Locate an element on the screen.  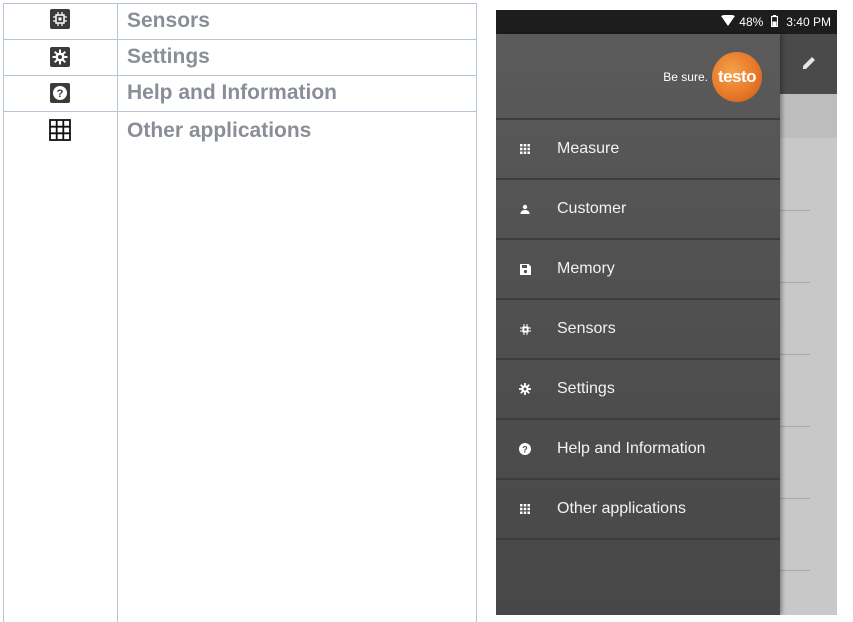
table-row: Other applications is located at coordinates (240, 131).